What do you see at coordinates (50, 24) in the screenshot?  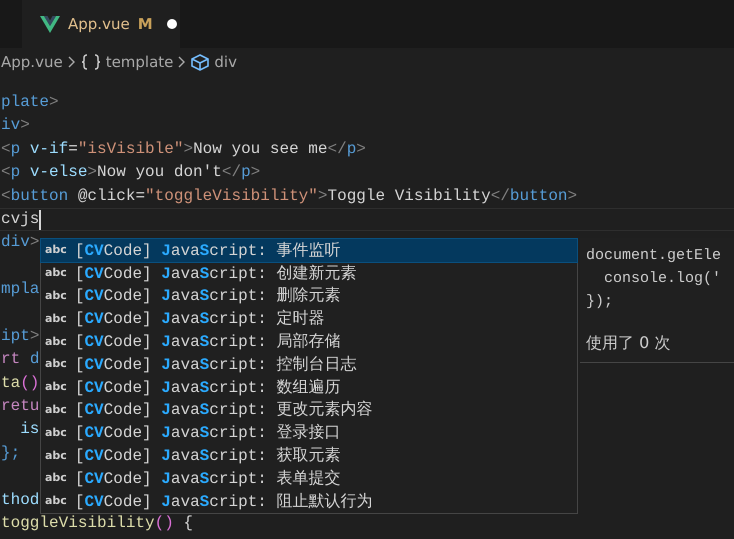 I see `v-logo-icon` at bounding box center [50, 24].